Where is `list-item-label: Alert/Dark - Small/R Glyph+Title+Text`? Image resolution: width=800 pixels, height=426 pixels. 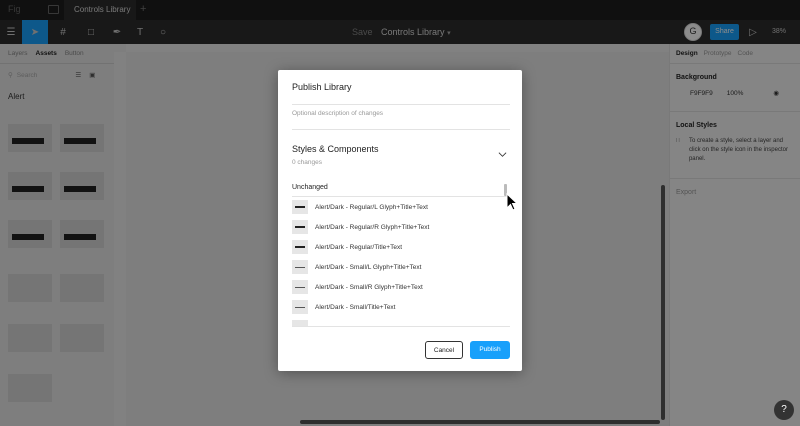
list-item-label: Alert/Dark - Small/R Glyph+Title+Text is located at coordinates (369, 287).